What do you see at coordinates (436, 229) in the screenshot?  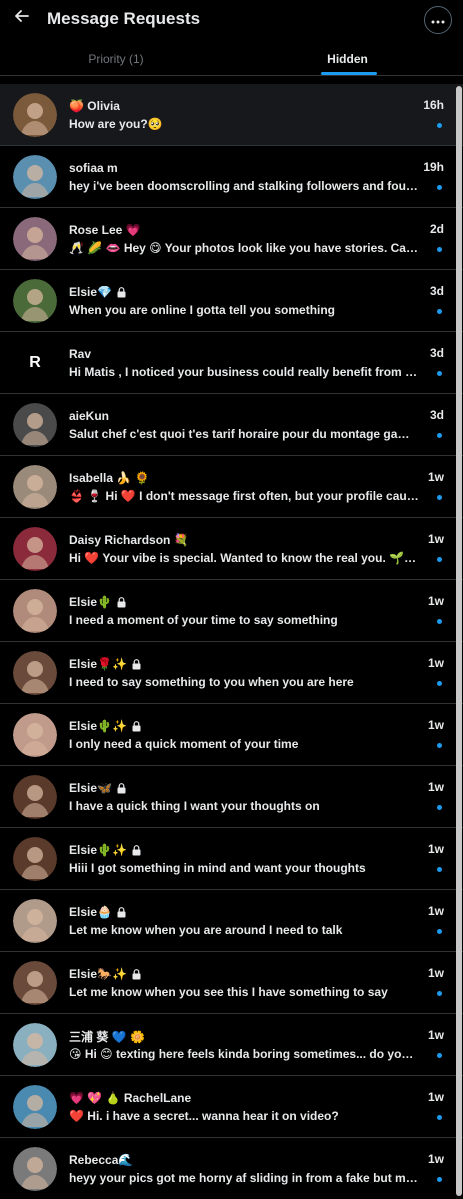 I see `timestamp: 2d` at bounding box center [436, 229].